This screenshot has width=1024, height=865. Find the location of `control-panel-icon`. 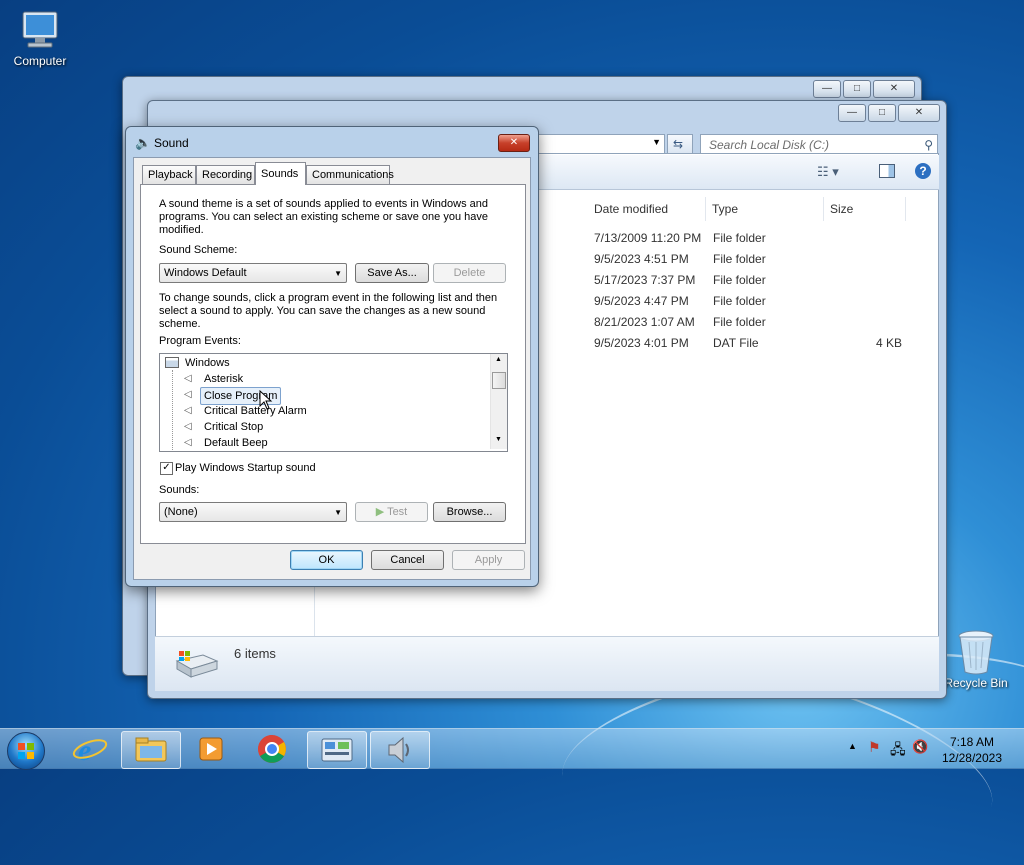

control-panel-icon is located at coordinates (337, 750).